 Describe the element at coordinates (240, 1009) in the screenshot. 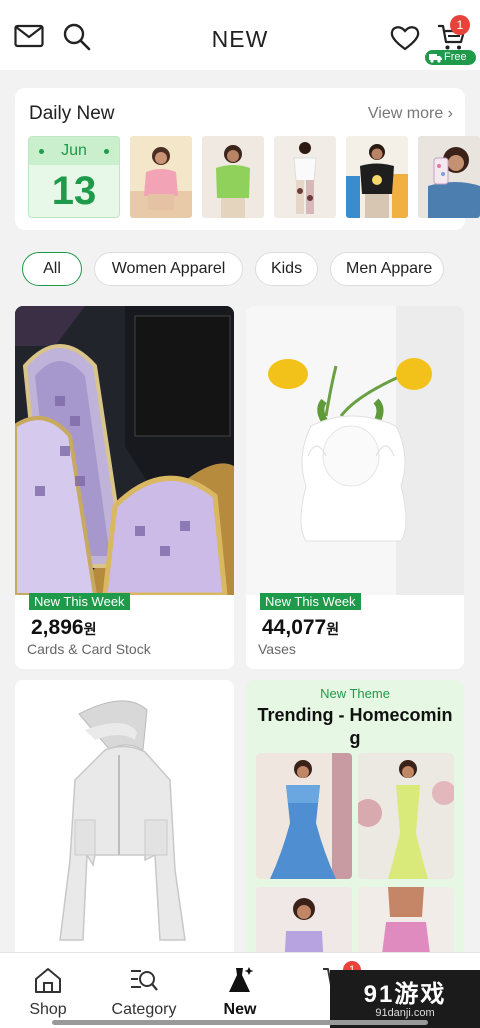

I see `nav-new-label: New` at that location.